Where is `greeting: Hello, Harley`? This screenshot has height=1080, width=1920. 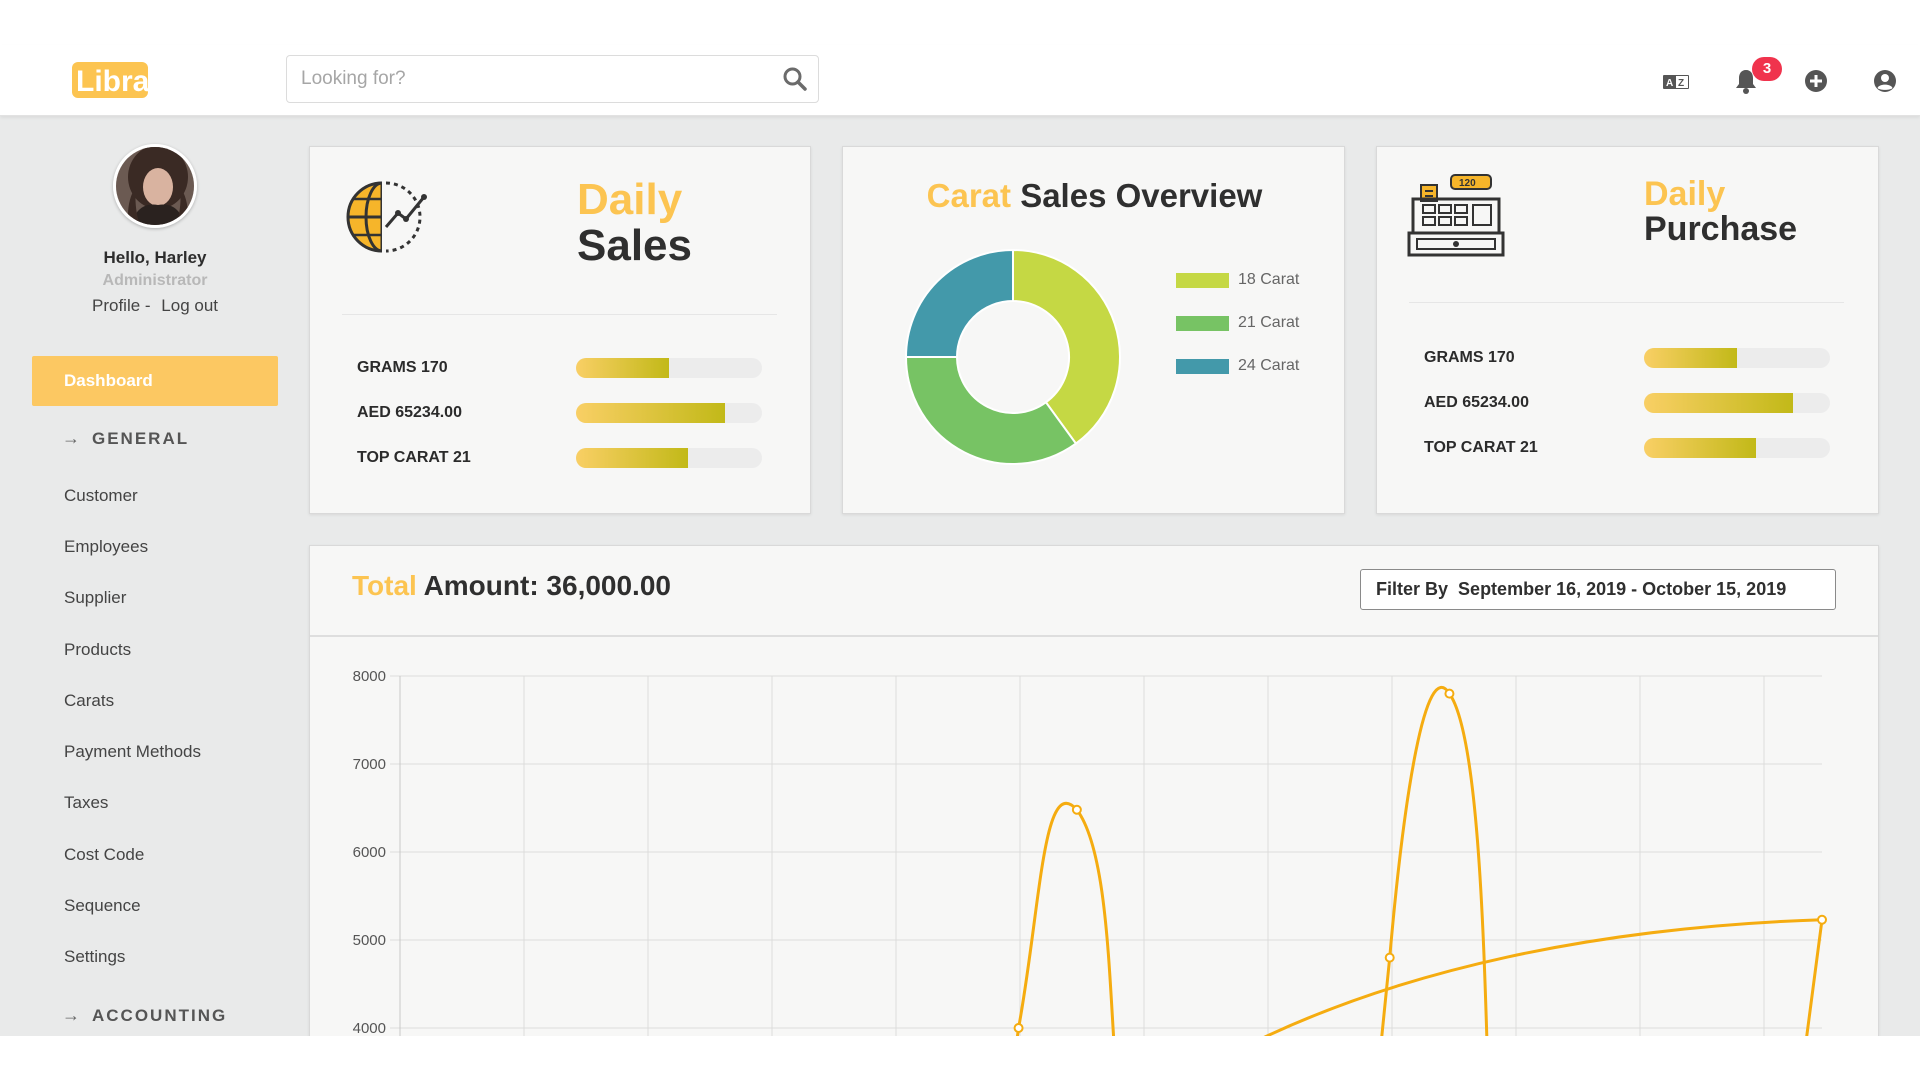 greeting: Hello, Harley is located at coordinates (155, 257).